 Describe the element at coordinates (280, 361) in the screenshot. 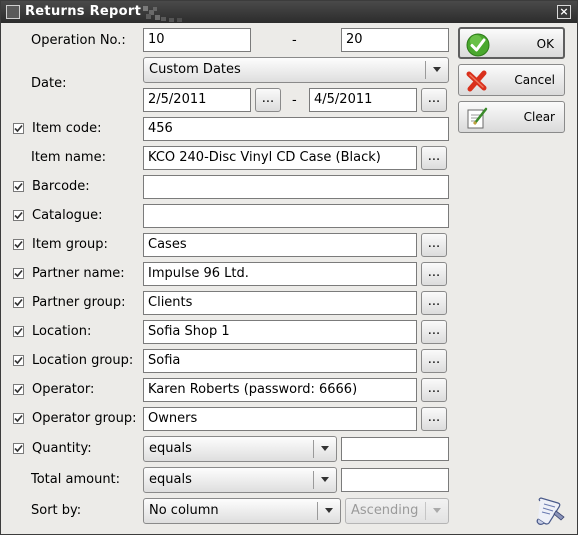

I see `location-group-input: Sofia` at that location.